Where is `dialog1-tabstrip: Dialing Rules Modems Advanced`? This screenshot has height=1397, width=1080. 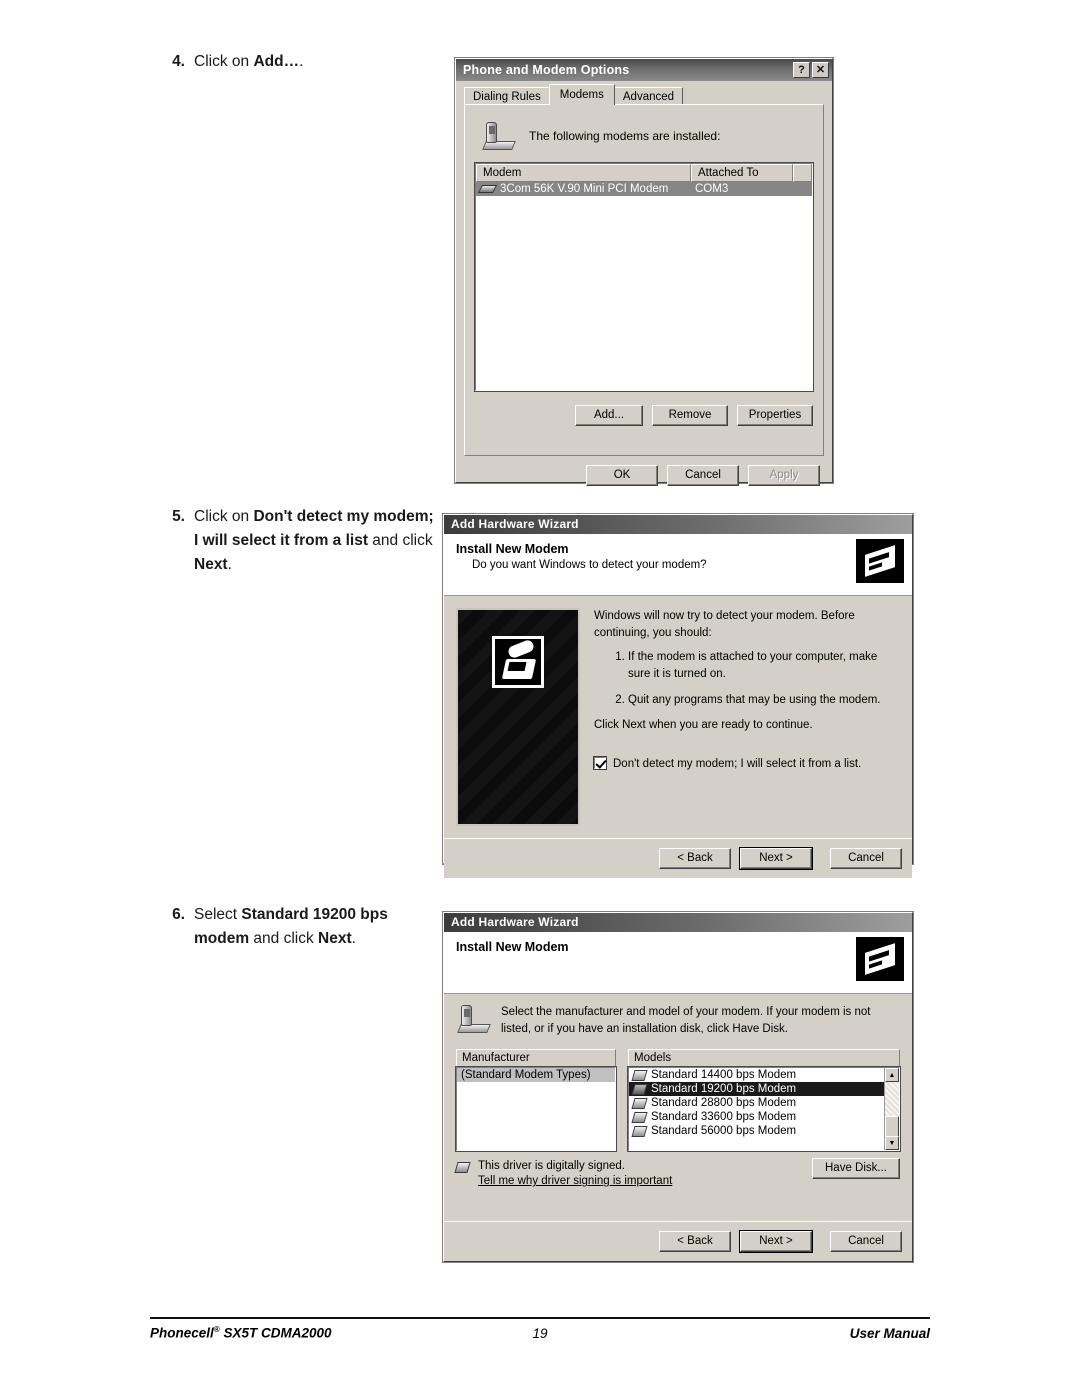 dialog1-tabstrip: Dialing Rules Modems Advanced is located at coordinates (644, 93).